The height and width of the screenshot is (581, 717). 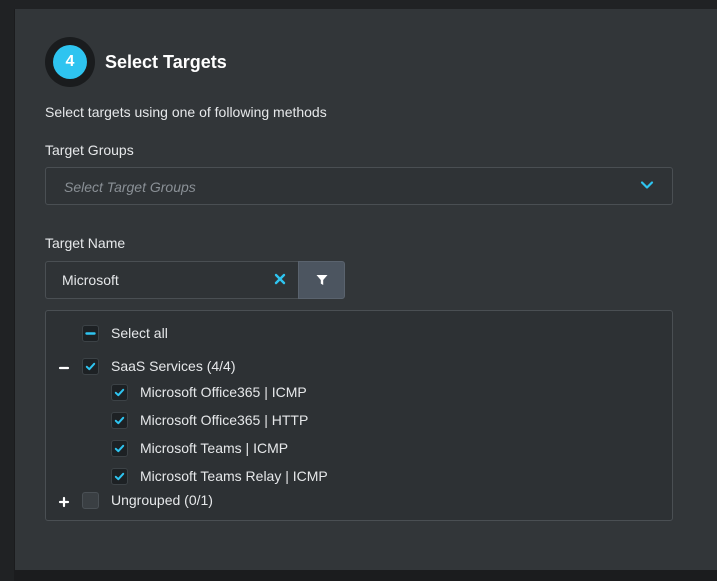 I want to click on group-label: Ungrouped (0/1), so click(x=162, y=500).